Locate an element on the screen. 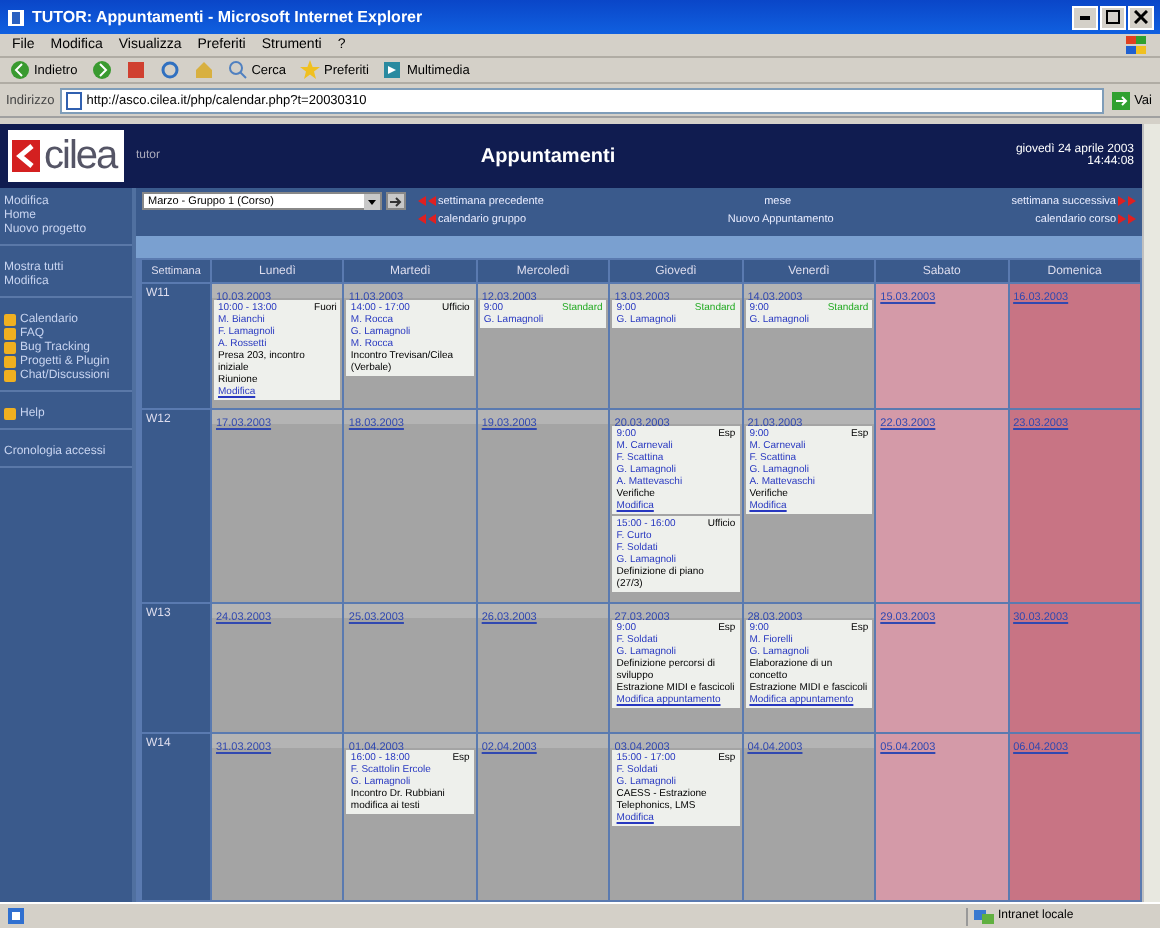 This screenshot has width=1160, height=928. maximize-icon is located at coordinates (1113, 17).